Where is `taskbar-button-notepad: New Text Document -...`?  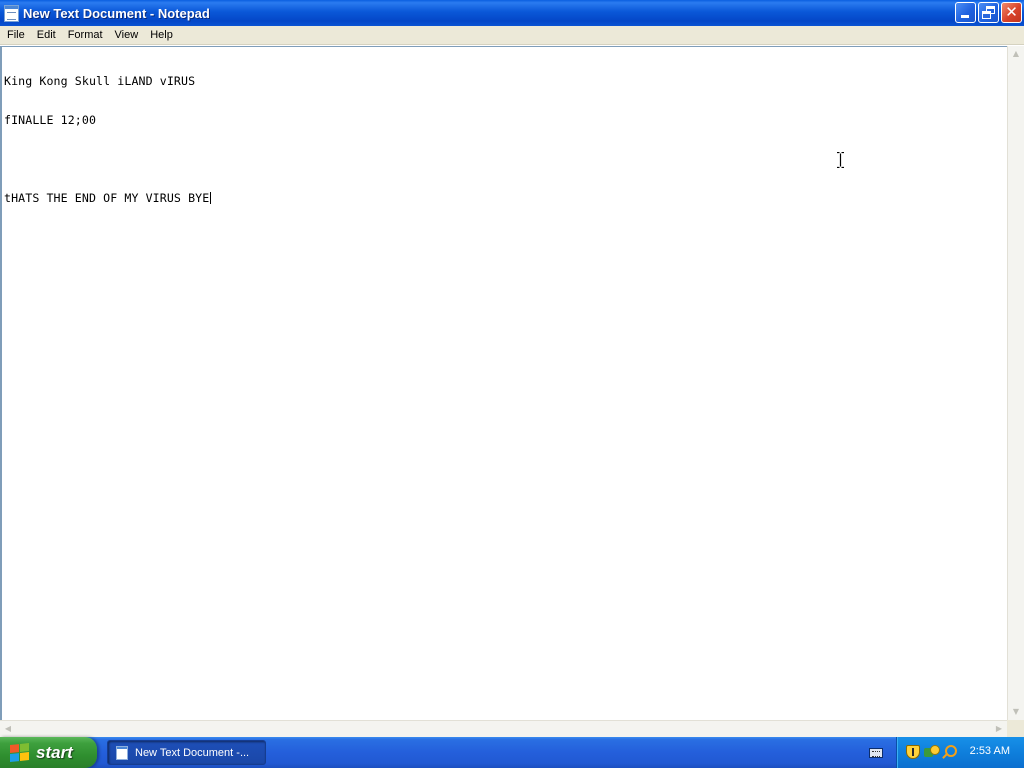
taskbar-button-notepad: New Text Document -... is located at coordinates (186, 752).